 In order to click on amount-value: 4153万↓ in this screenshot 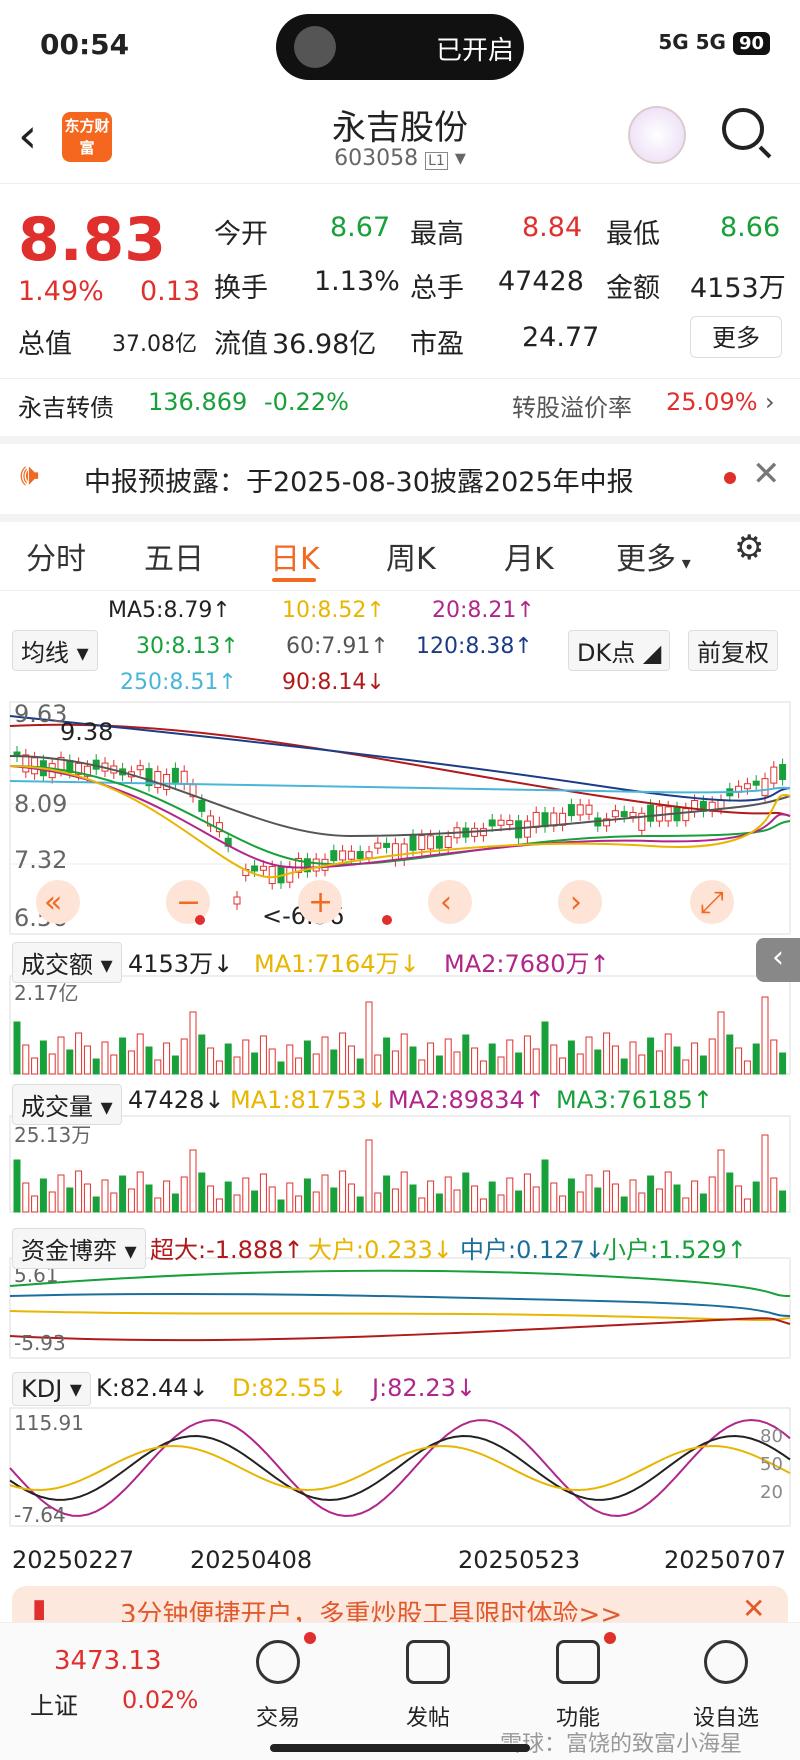, I will do `click(181, 964)`.